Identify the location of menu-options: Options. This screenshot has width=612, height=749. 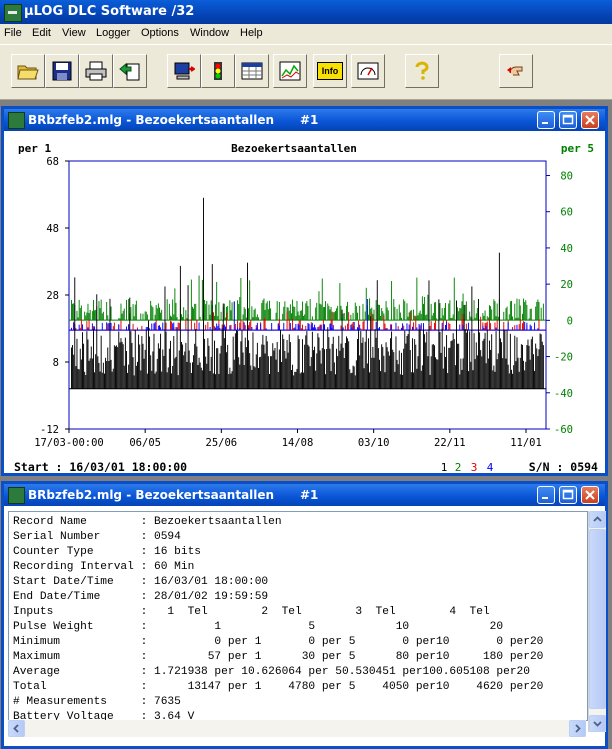
(160, 33).